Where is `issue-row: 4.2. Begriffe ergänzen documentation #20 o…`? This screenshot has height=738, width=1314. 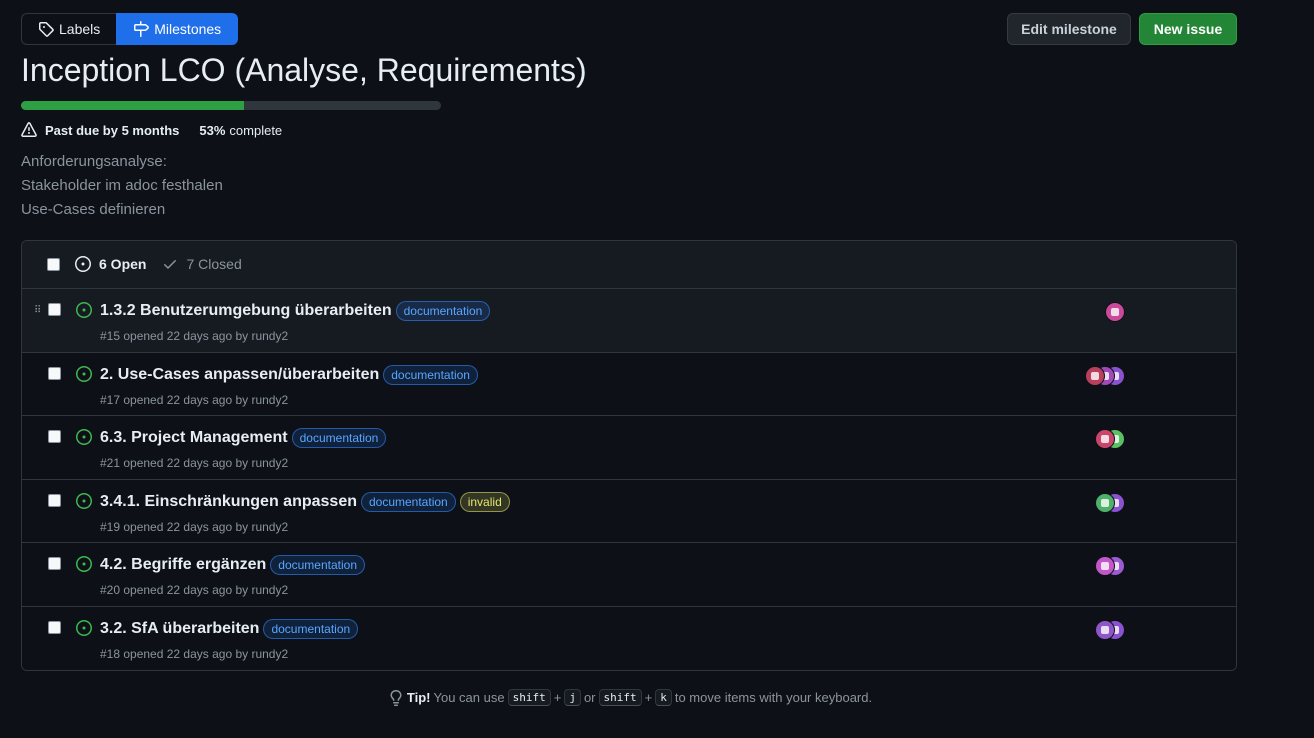 issue-row: 4.2. Begriffe ergänzen documentation #20 o… is located at coordinates (629, 575).